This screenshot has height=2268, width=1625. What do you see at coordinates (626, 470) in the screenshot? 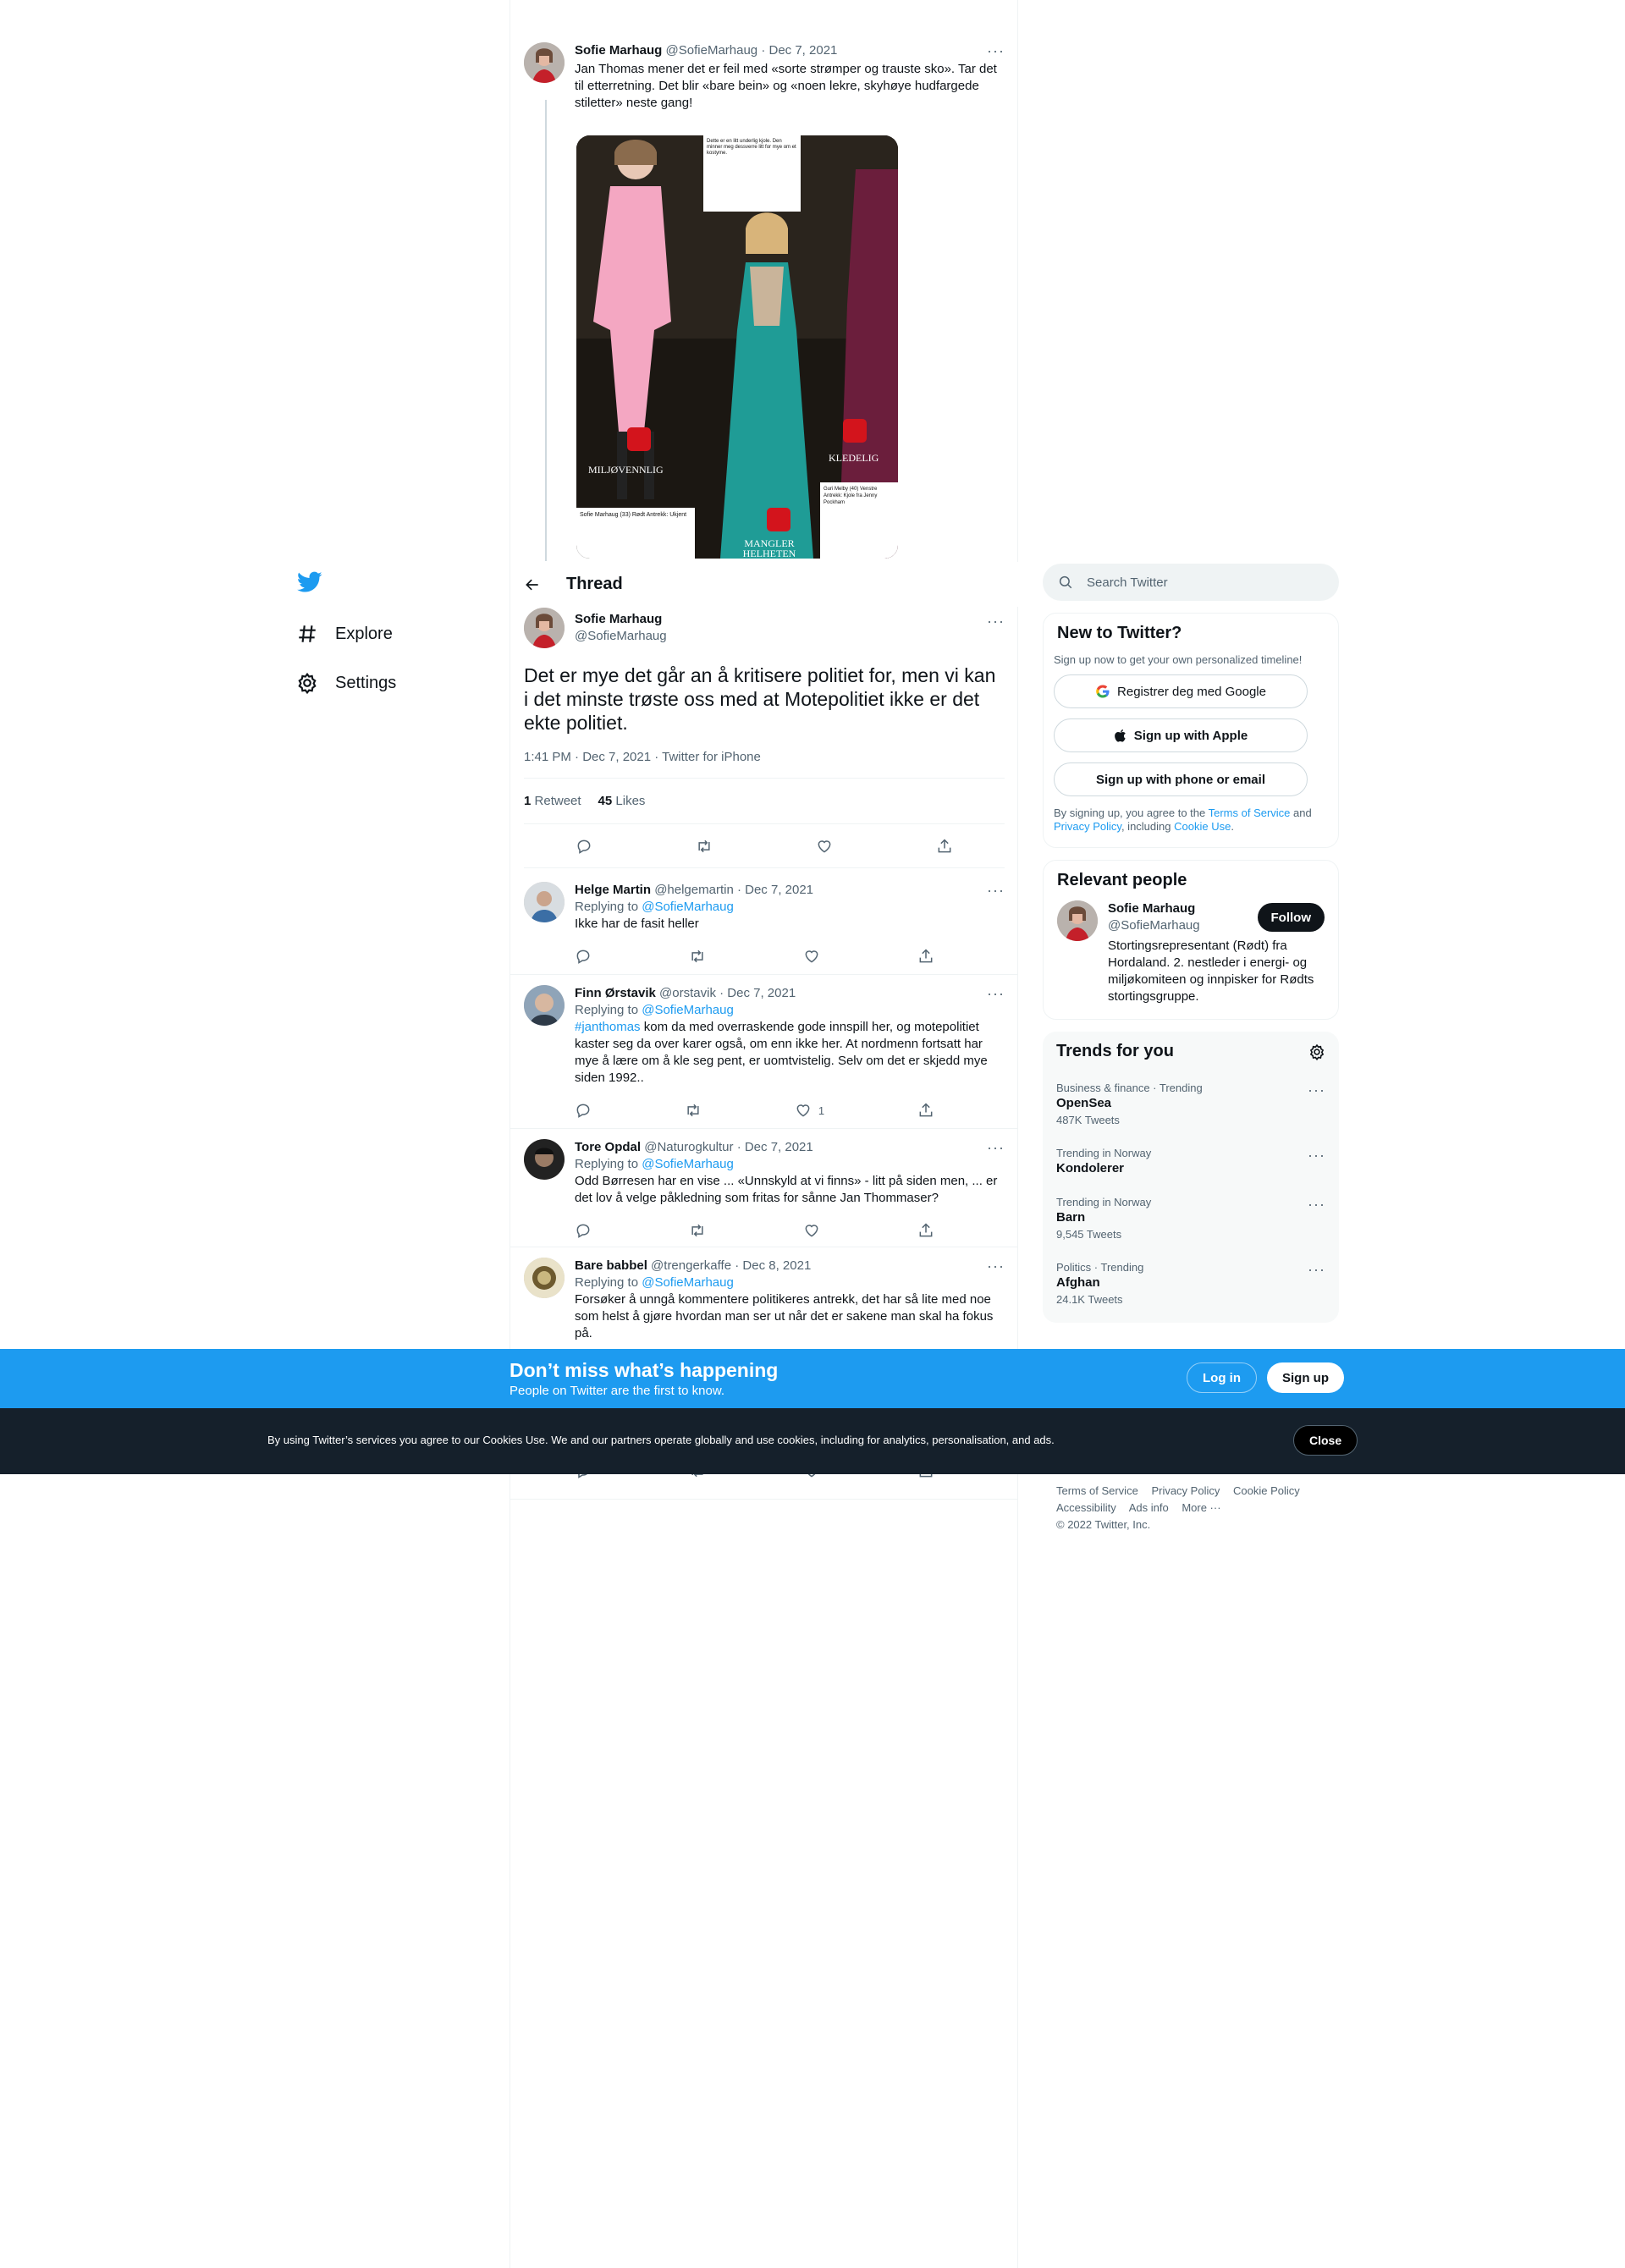
I see `media-label-miljovennlig: MILJØVENNLIG` at bounding box center [626, 470].